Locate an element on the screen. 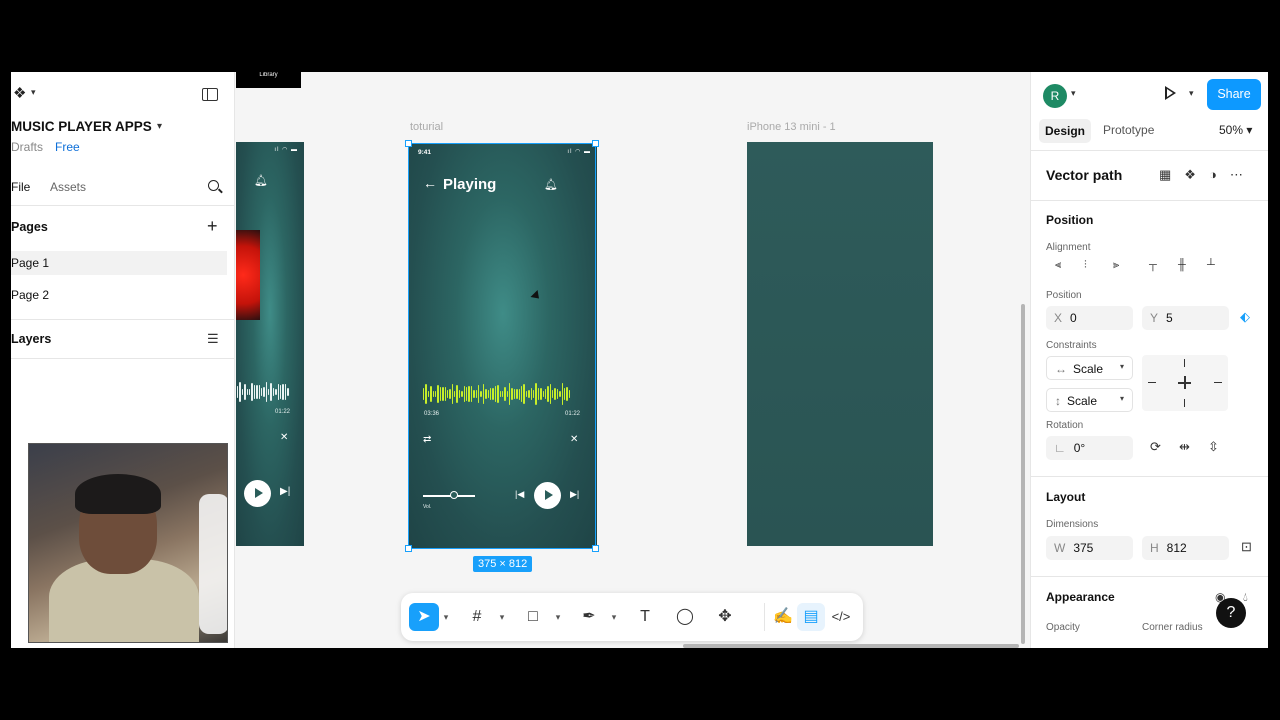 This screenshot has height=720, width=1280. horizontal-constraint-icon: ↔ is located at coordinates (1061, 369).